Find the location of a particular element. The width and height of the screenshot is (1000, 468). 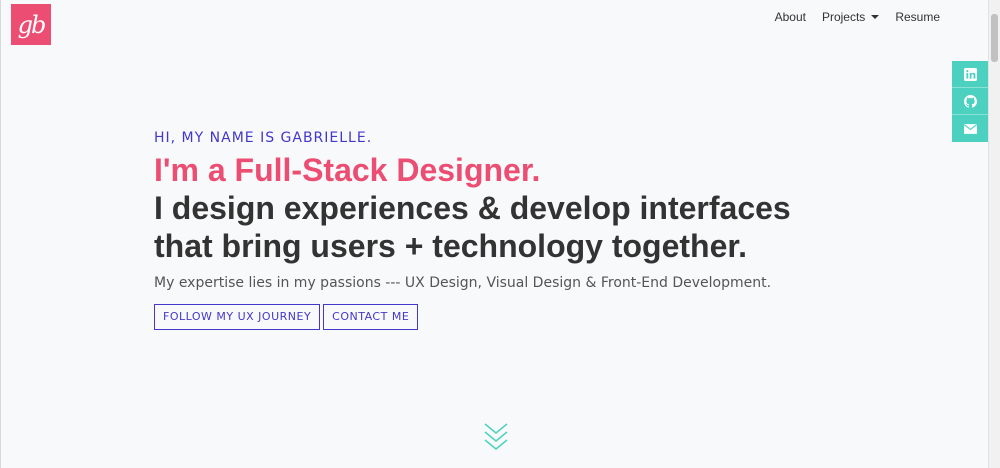

social-links is located at coordinates (970, 101).